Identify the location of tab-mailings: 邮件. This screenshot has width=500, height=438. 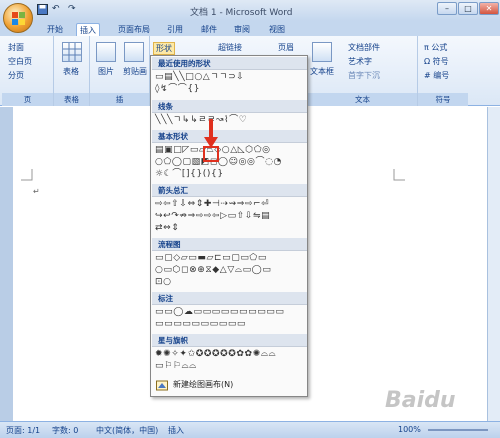
(209, 29).